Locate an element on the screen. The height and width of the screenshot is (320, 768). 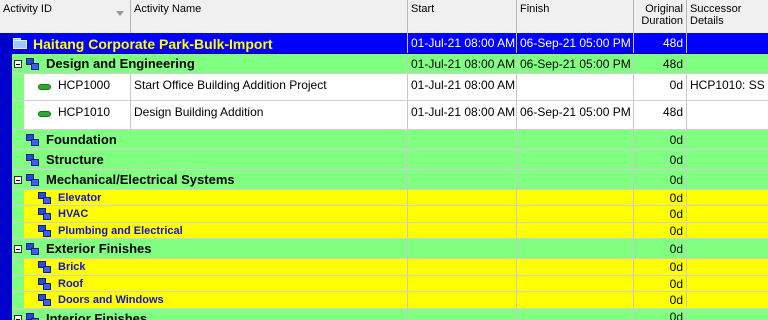
table-row: Foundation 0d is located at coordinates (390, 140).